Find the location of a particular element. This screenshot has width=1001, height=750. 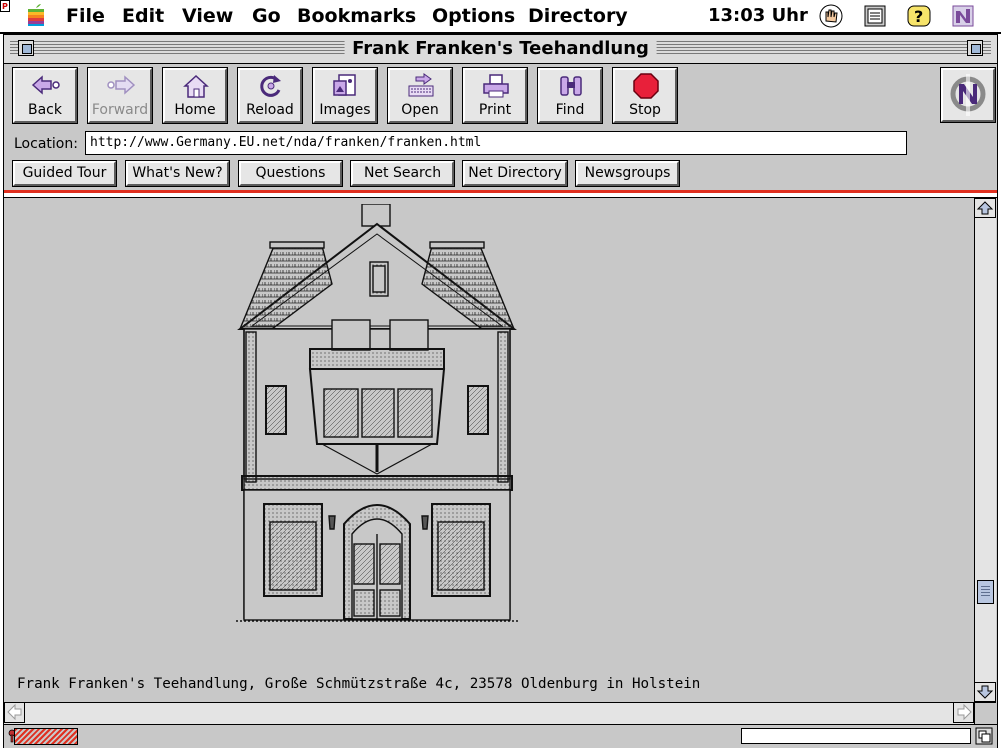

back-button-label: Back is located at coordinates (45, 110).